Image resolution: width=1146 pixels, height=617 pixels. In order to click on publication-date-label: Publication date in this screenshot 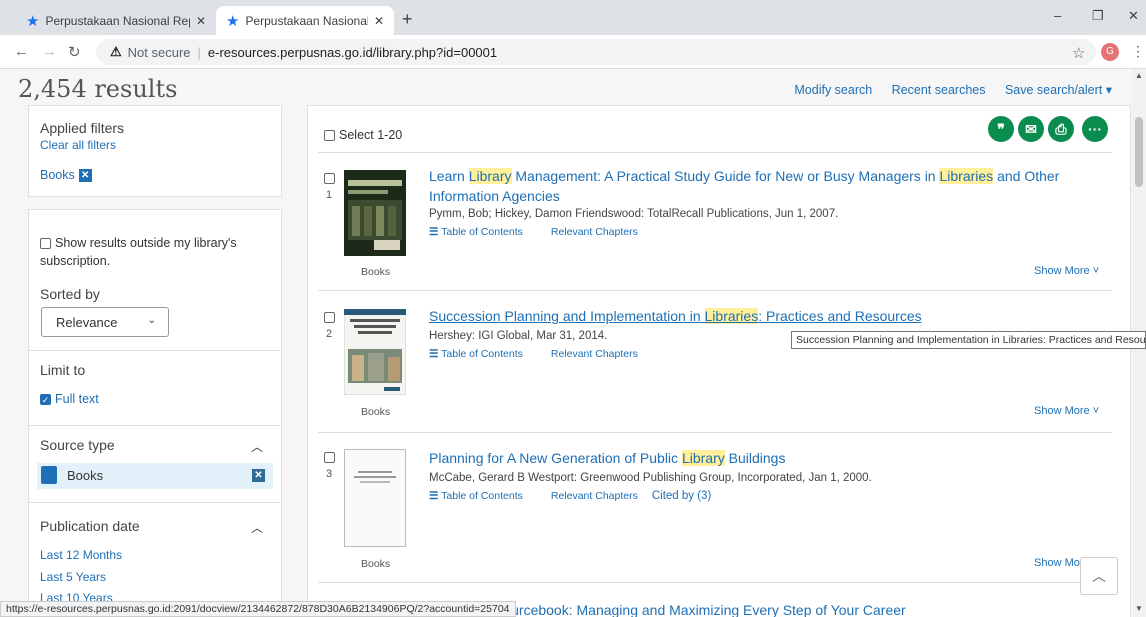, I will do `click(90, 526)`.